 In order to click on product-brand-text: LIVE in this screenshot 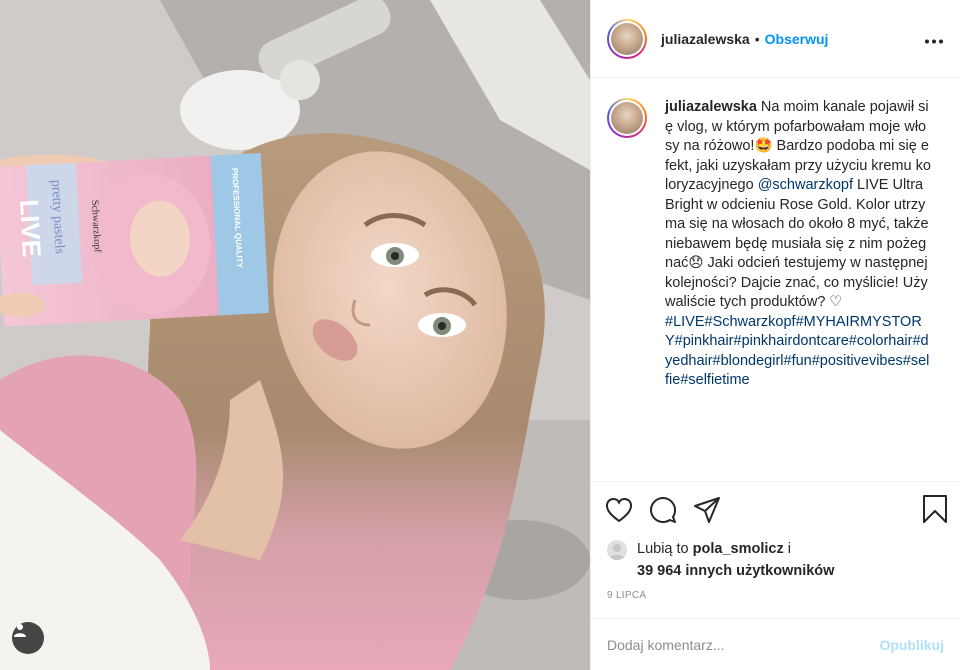, I will do `click(30, 228)`.